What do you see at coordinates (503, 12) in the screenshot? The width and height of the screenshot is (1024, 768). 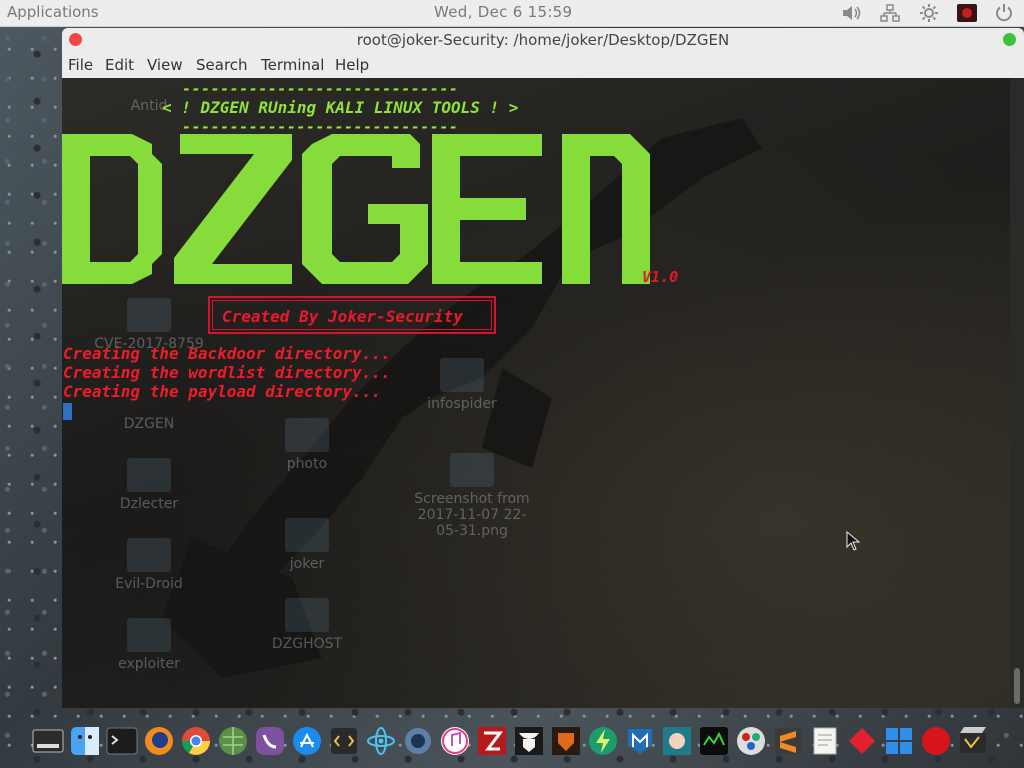 I see `clock: Wed, Dec 6 15:59` at bounding box center [503, 12].